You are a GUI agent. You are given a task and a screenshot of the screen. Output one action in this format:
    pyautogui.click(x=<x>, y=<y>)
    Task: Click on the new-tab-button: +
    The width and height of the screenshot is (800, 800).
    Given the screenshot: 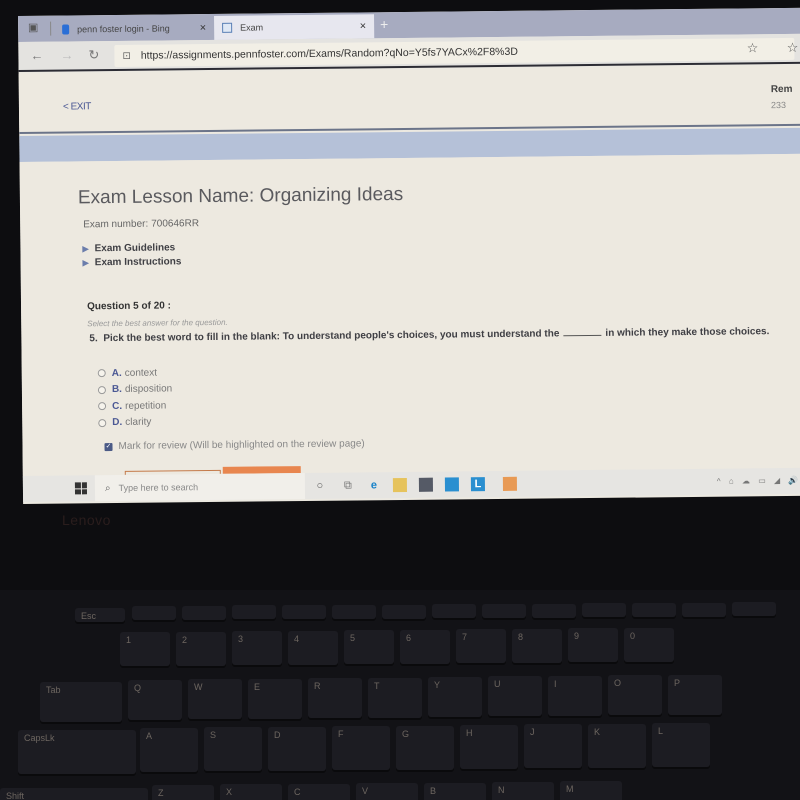 What is the action you would take?
    pyautogui.click(x=384, y=24)
    